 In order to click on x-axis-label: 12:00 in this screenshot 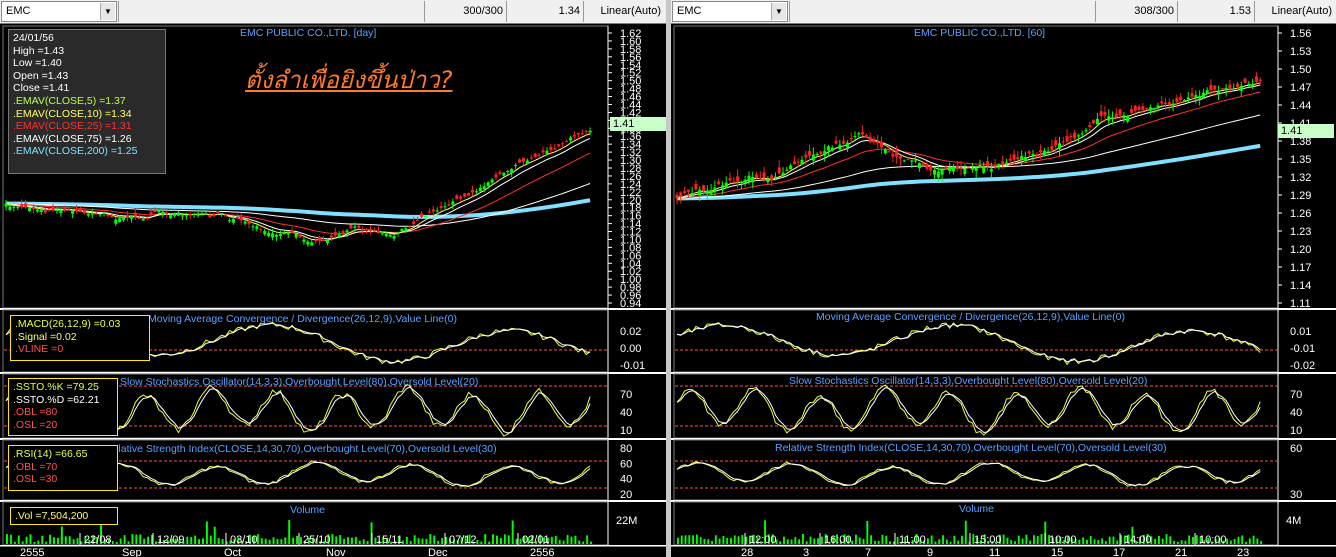, I will do `click(763, 540)`.